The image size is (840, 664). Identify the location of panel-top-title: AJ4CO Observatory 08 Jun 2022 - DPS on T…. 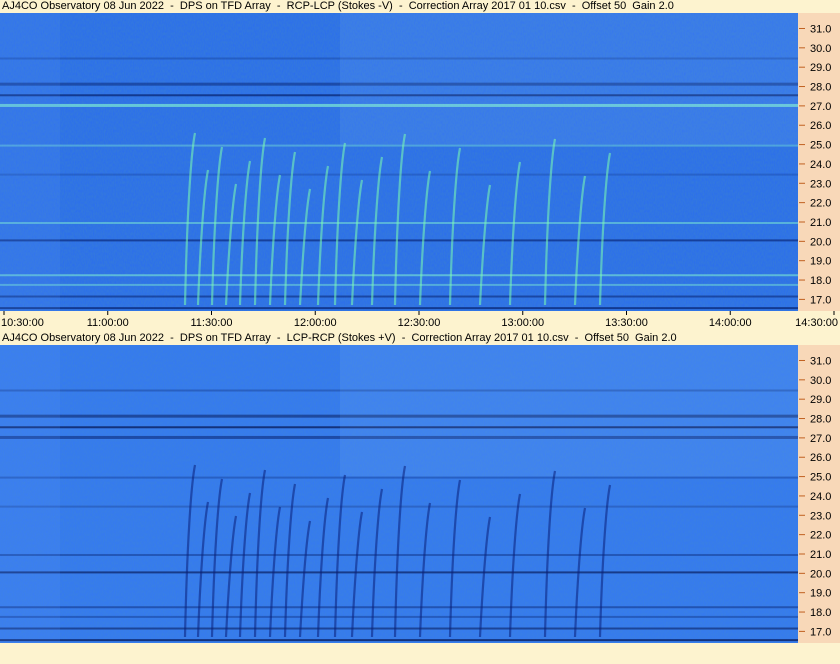
(338, 6).